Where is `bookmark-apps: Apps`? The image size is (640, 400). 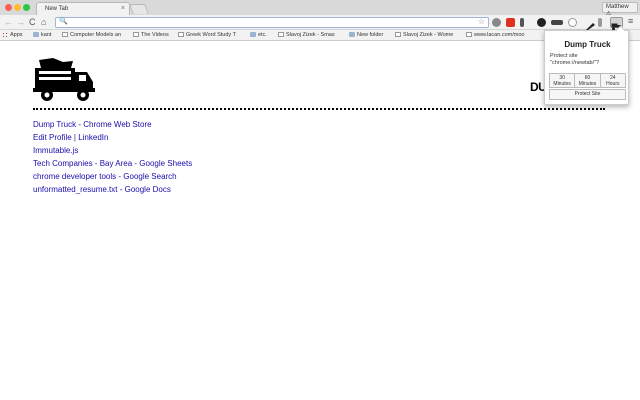 bookmark-apps: Apps is located at coordinates (12, 35).